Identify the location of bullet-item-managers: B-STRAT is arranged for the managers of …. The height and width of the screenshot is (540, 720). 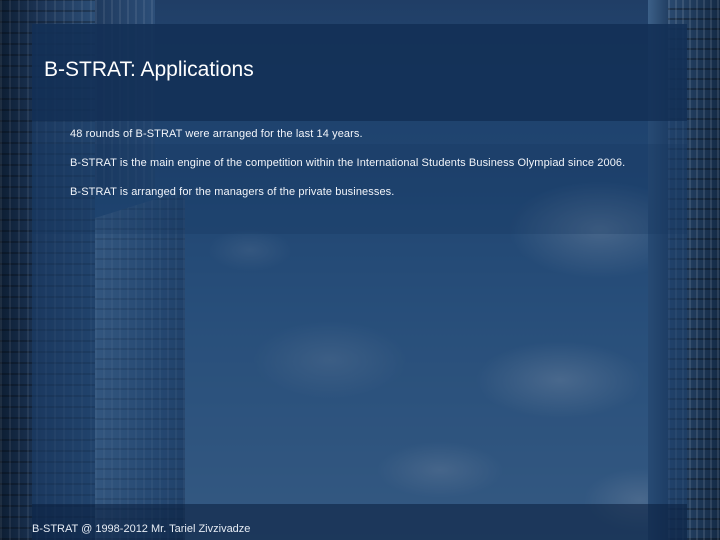
(232, 192).